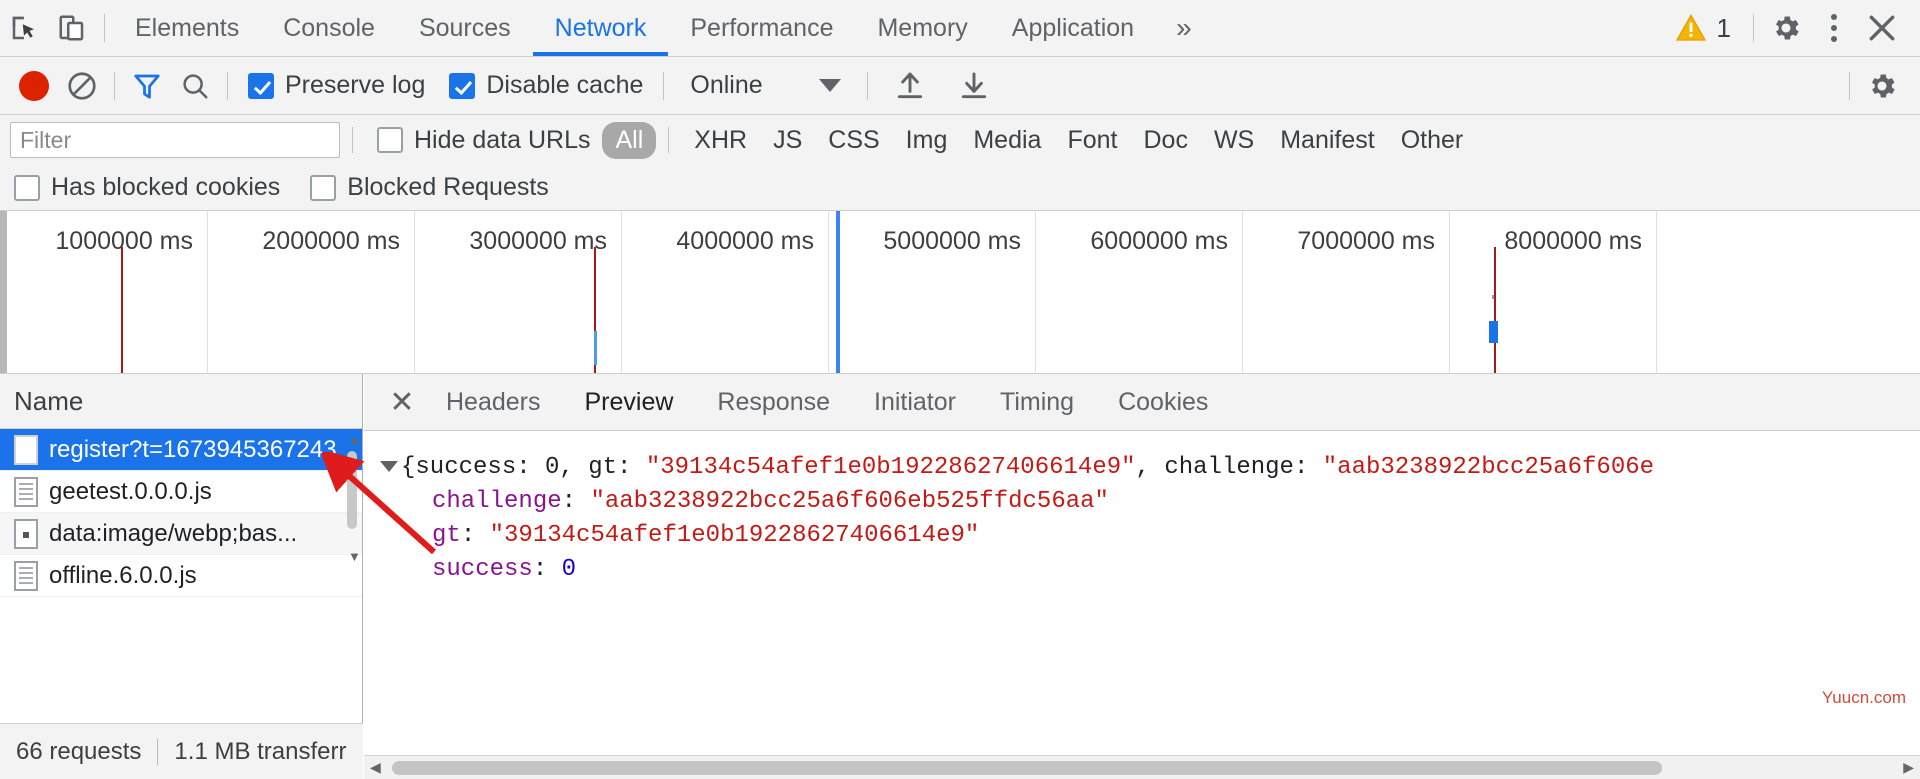 The height and width of the screenshot is (779, 1920). What do you see at coordinates (448, 187) in the screenshot?
I see `blocked-requests-label: Blocked Requests` at bounding box center [448, 187].